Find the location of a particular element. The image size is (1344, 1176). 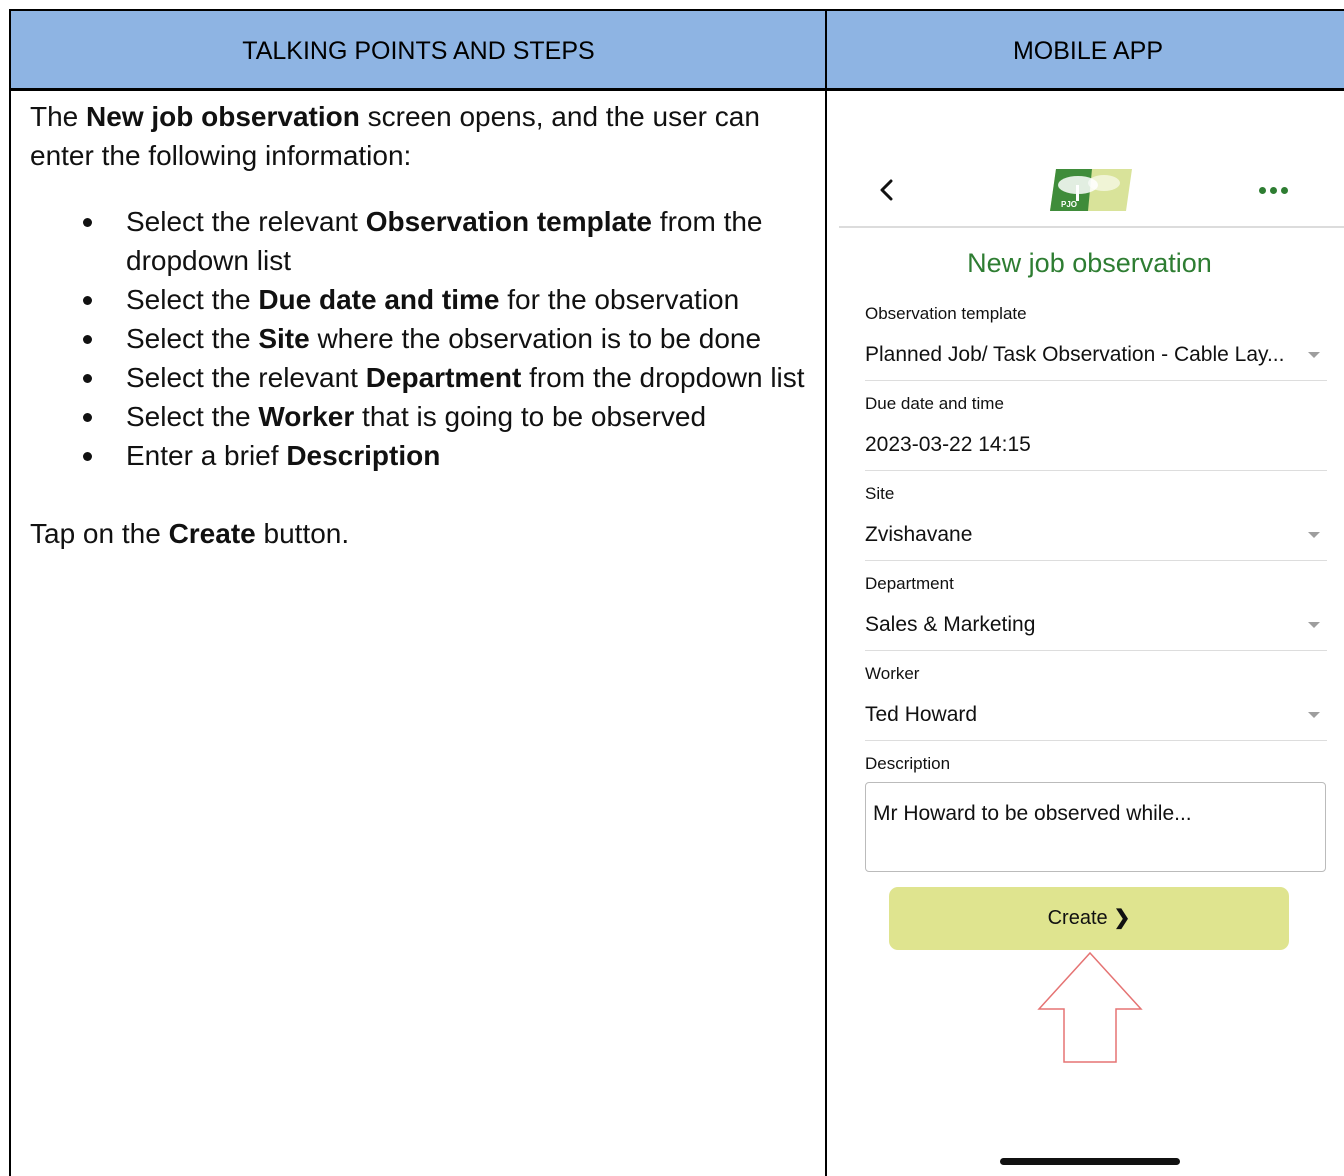

screen-title: New job observation is located at coordinates (1089, 263).